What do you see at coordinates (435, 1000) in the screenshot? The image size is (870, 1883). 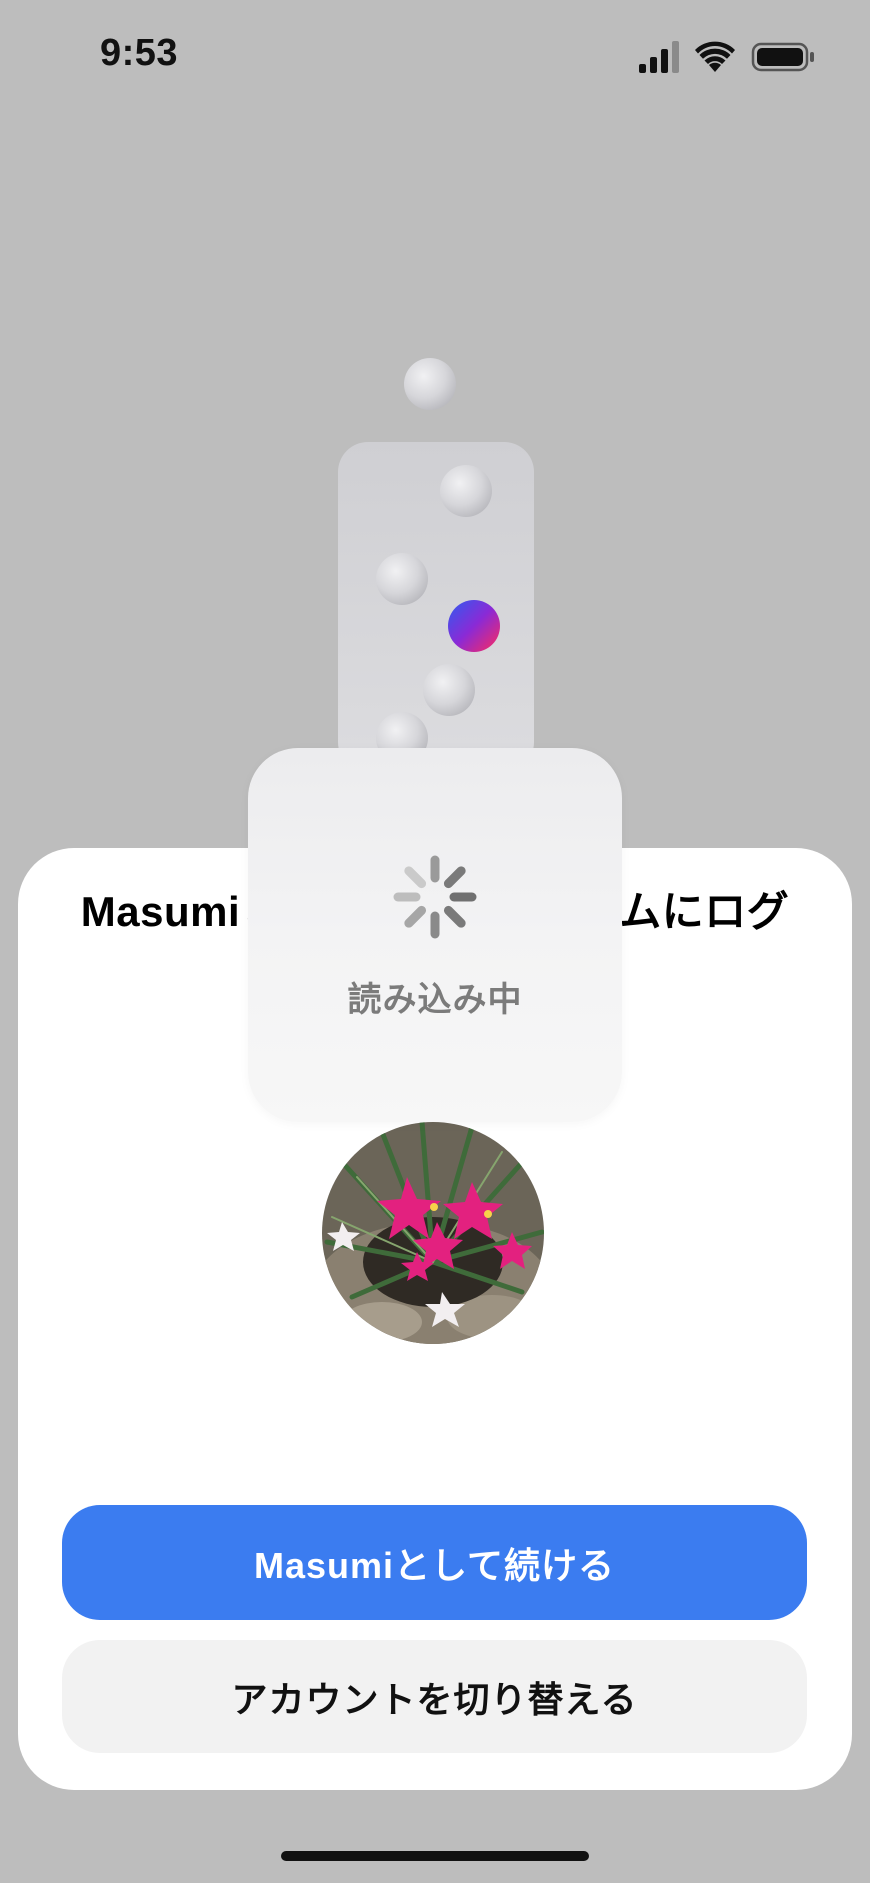 I see `loading-label: 読み込み中` at bounding box center [435, 1000].